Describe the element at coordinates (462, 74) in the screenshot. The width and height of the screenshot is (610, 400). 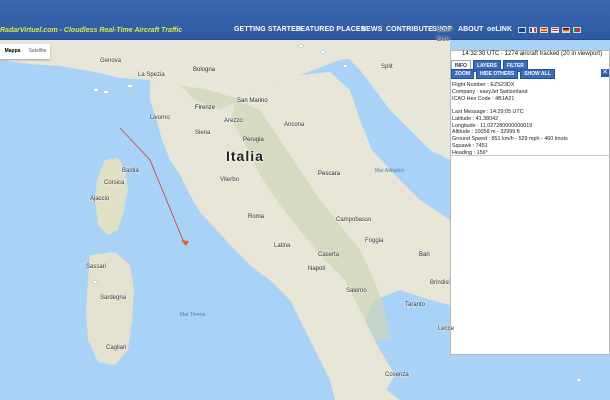
I see `zoom-button: ZOOM` at that location.